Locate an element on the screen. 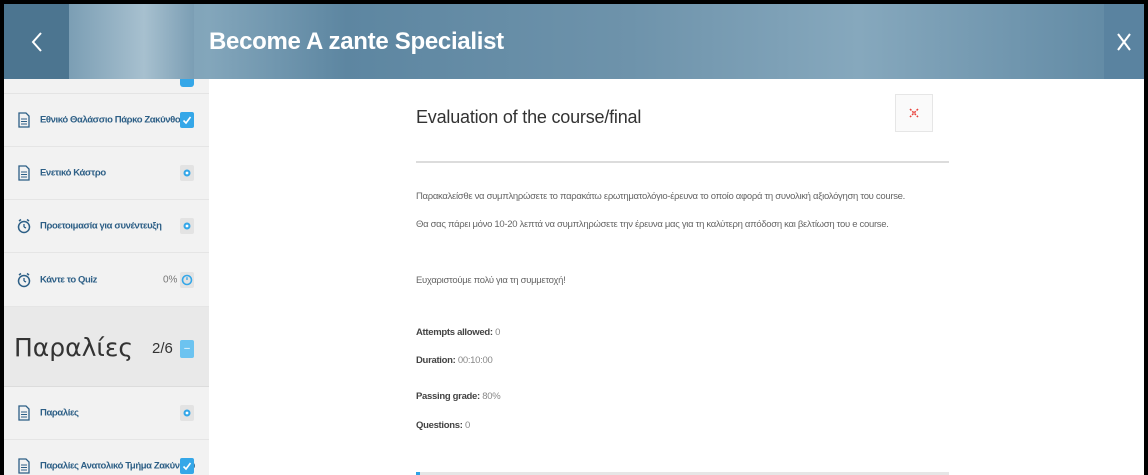  close-course-button is located at coordinates (1124, 41).